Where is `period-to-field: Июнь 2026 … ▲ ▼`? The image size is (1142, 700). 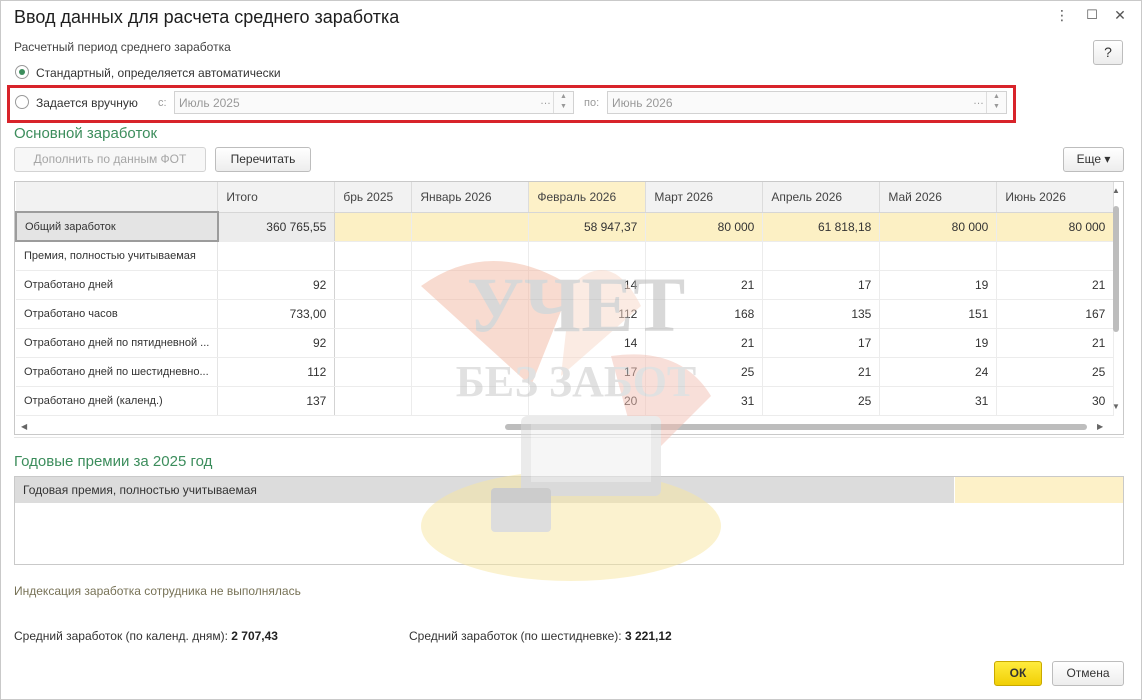
period-to-field: Июнь 2026 … ▲ ▼ is located at coordinates (807, 102).